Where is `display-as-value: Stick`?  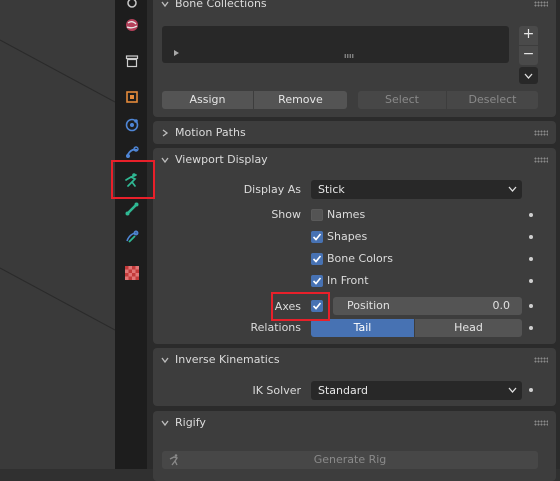 display-as-value: Stick is located at coordinates (331, 189).